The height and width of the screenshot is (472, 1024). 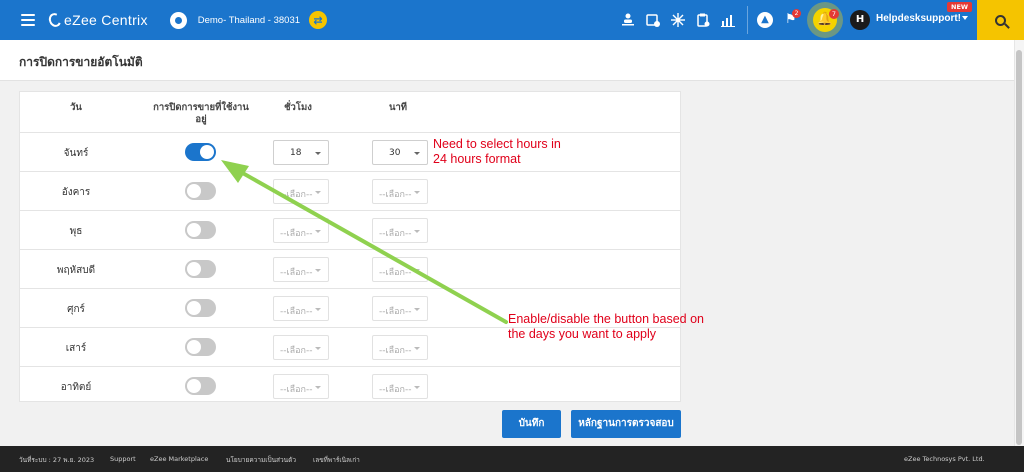 I want to click on annotation-arrows, so click(x=364, y=242).